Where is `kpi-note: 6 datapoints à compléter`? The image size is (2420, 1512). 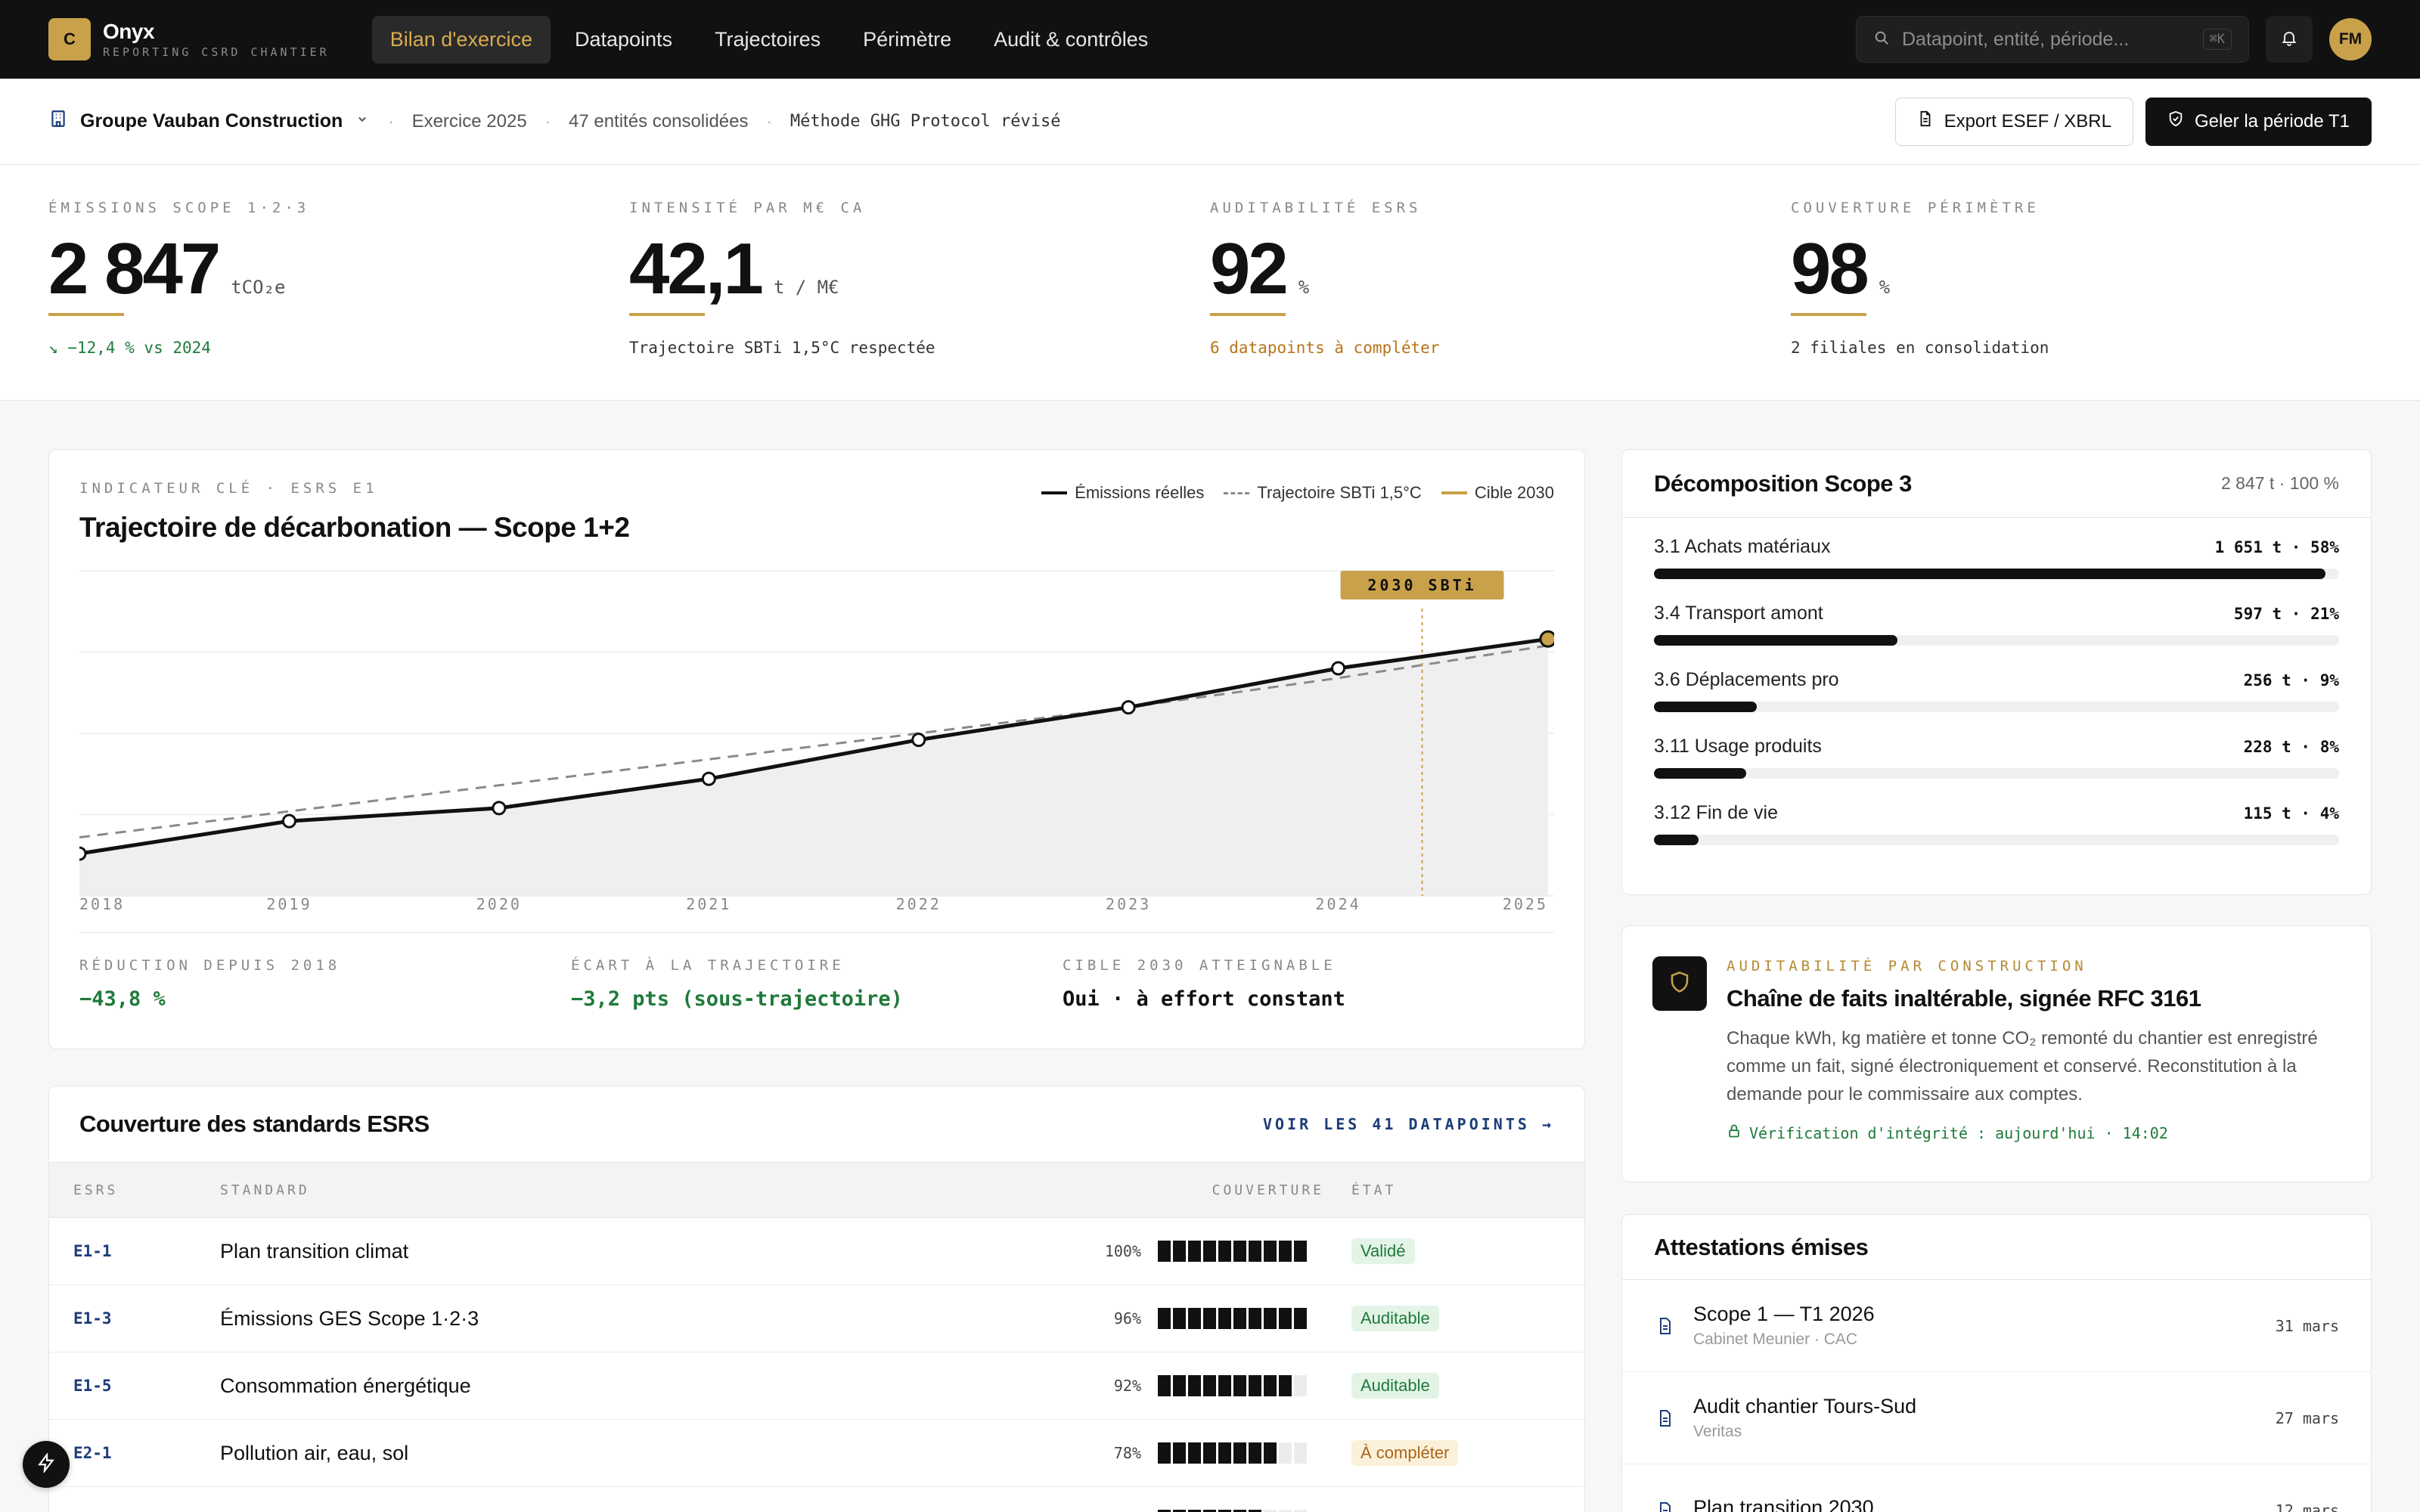
kpi-note: 6 datapoints à compléter is located at coordinates (1500, 348).